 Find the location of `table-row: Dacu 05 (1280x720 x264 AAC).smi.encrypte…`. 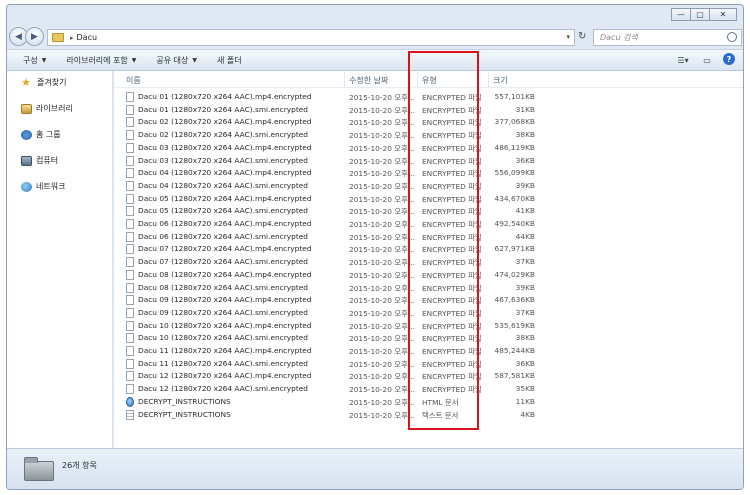

table-row: Dacu 05 (1280x720 x264 AAC).smi.encrypte… is located at coordinates (428, 211).